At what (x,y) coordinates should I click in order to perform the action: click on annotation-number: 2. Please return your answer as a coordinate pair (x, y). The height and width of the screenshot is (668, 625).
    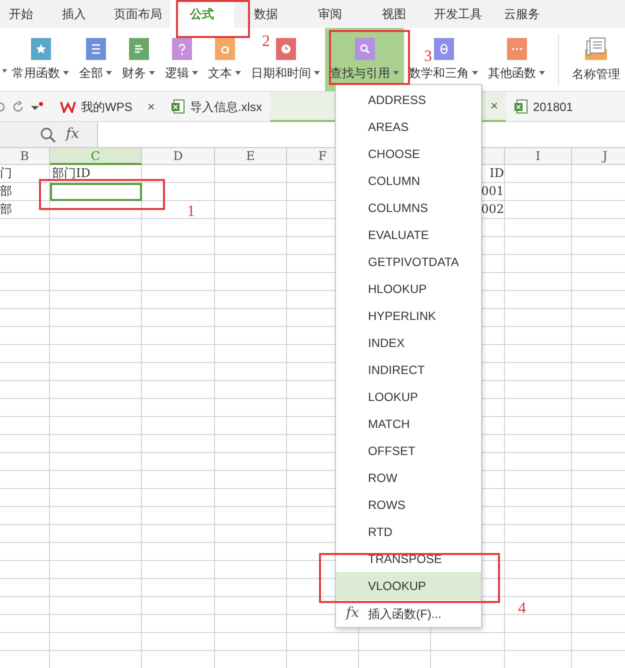
    Looking at the image, I should click on (266, 42).